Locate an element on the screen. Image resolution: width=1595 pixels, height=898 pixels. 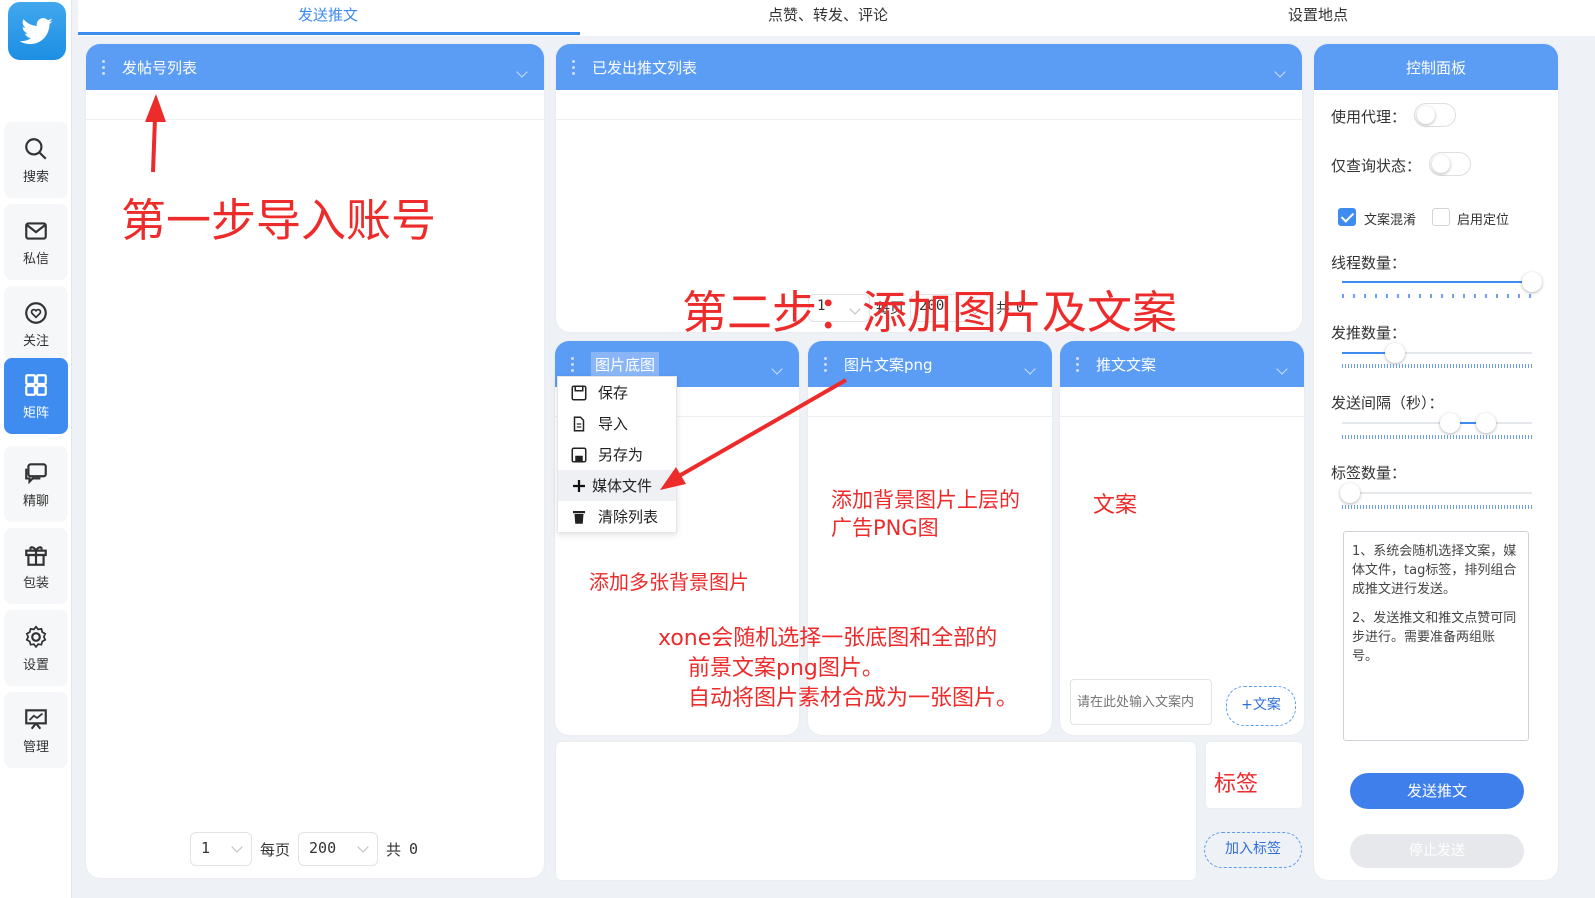
use-proxy-toggle is located at coordinates (1435, 115).